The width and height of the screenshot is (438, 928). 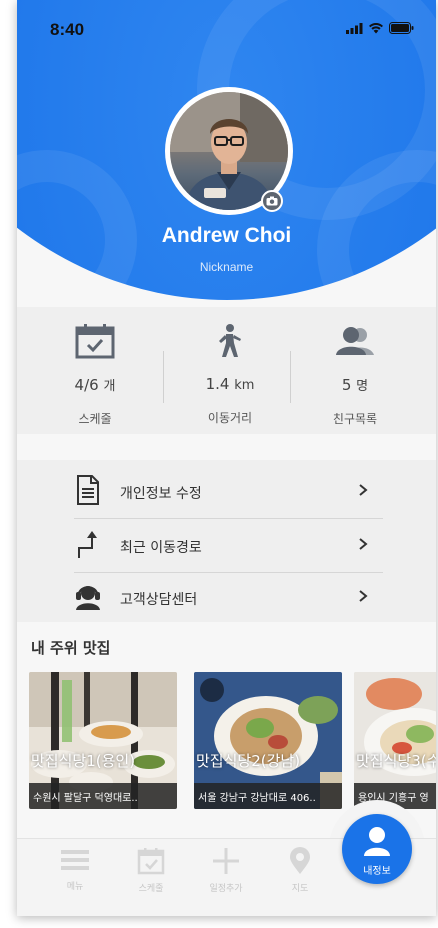 I want to click on route-arrow-icon, so click(x=87, y=544).